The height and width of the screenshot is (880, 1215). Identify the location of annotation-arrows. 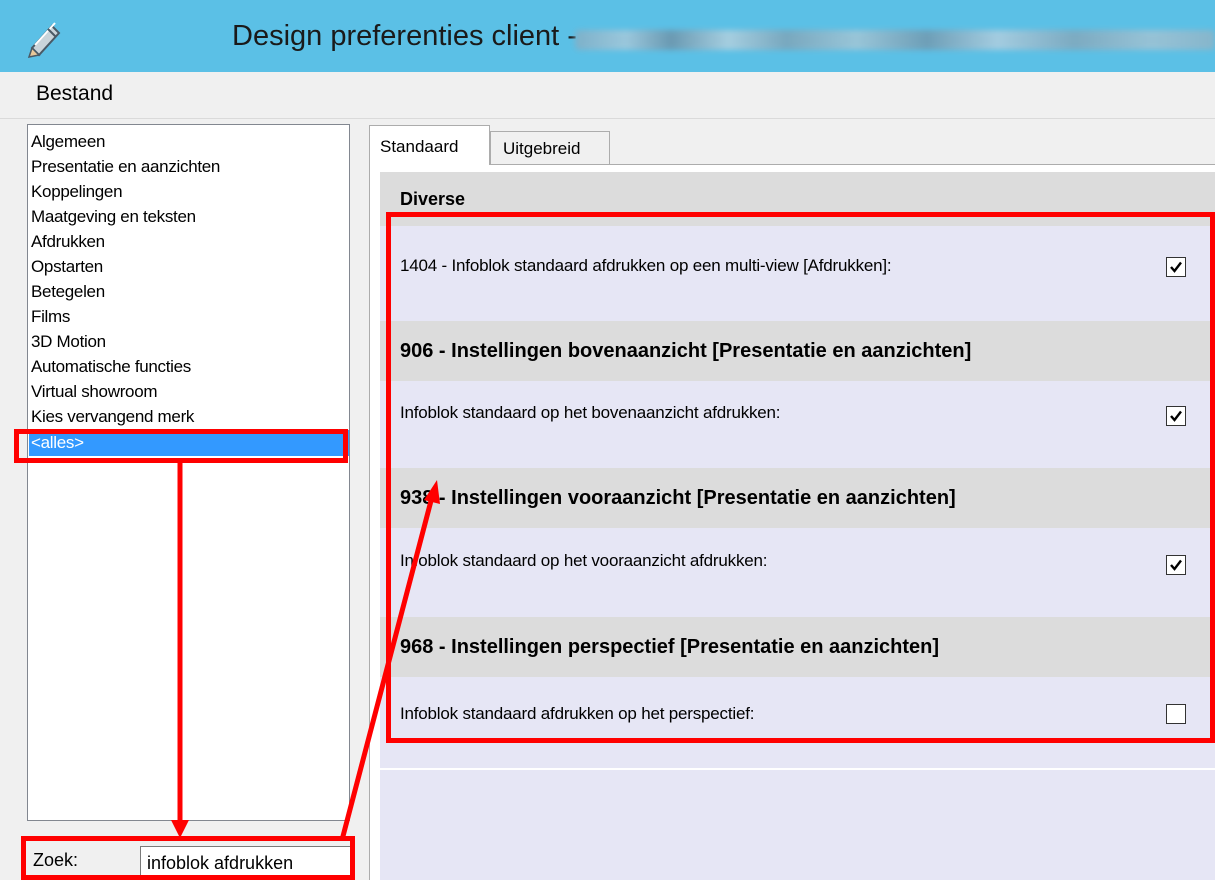
(305, 650).